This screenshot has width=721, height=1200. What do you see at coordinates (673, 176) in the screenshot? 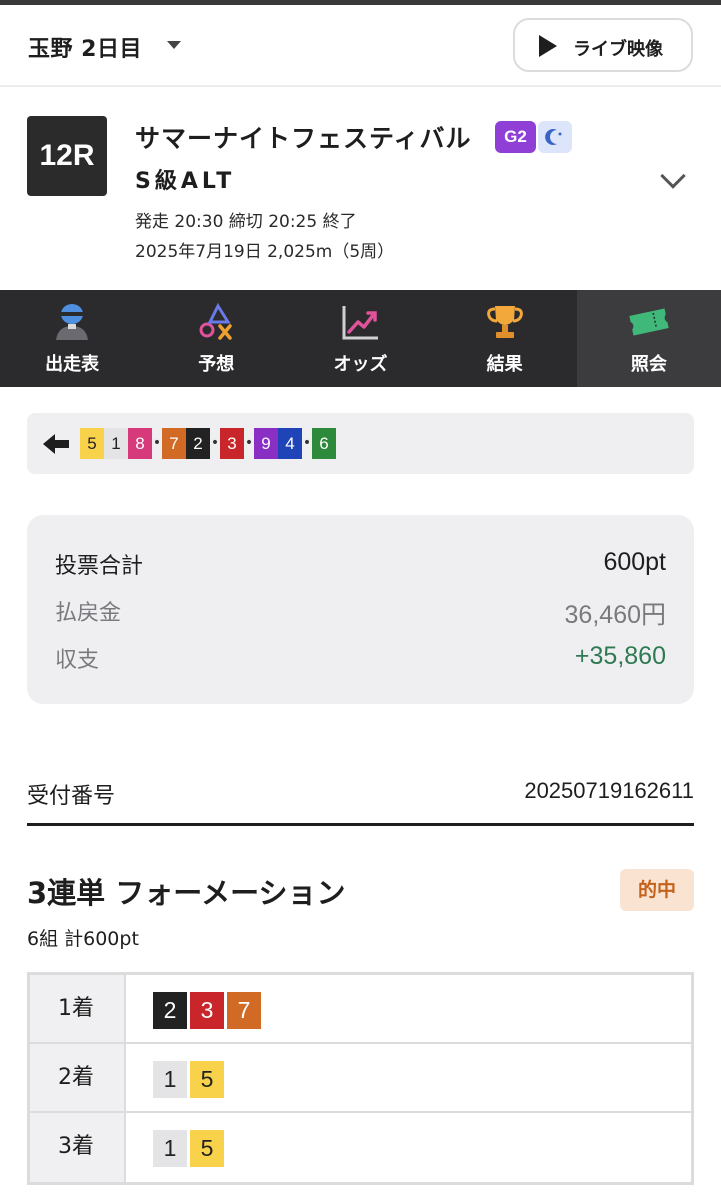
I see `chevron-down-icon` at bounding box center [673, 176].